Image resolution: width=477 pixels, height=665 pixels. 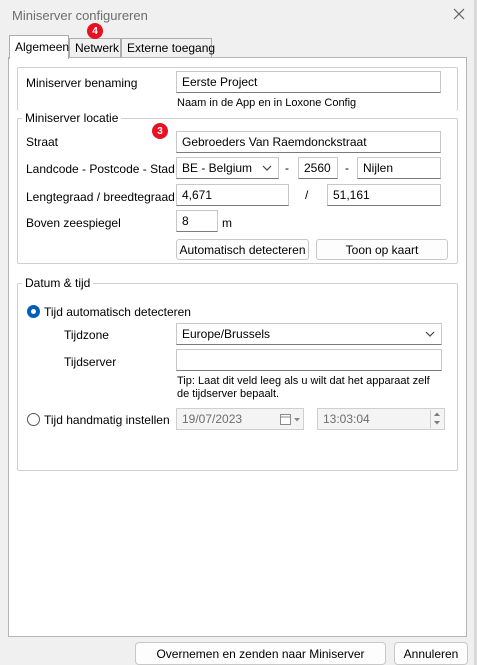 What do you see at coordinates (318, 168) in the screenshot?
I see `postcode-field: 2560` at bounding box center [318, 168].